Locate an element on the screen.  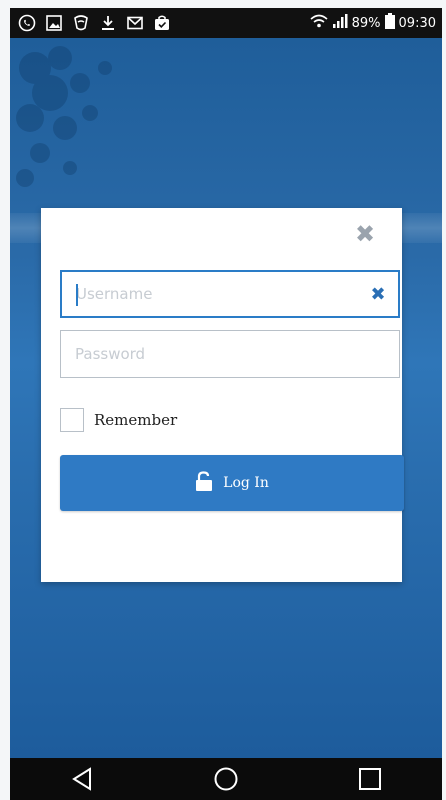
navigation-bar is located at coordinates (226, 779).